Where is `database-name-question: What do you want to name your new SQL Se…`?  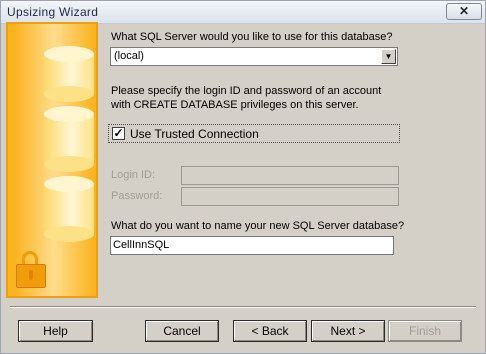 database-name-question: What do you want to name your new SQL Se… is located at coordinates (258, 226).